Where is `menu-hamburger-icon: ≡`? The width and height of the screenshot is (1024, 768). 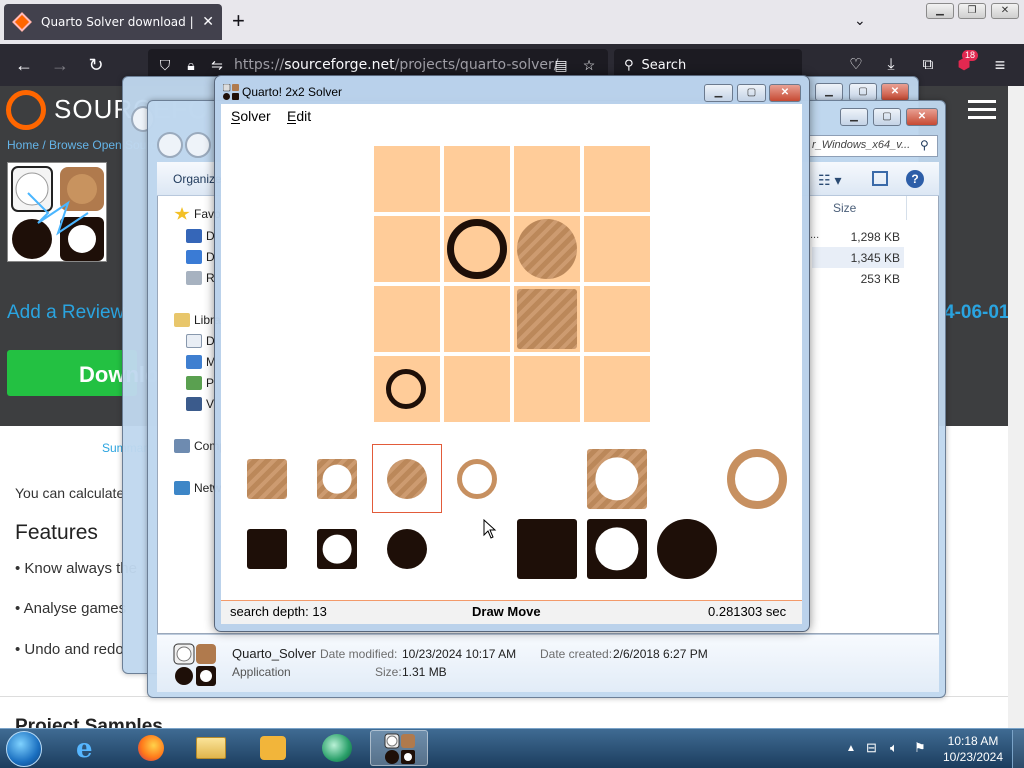 menu-hamburger-icon: ≡ is located at coordinates (1000, 65).